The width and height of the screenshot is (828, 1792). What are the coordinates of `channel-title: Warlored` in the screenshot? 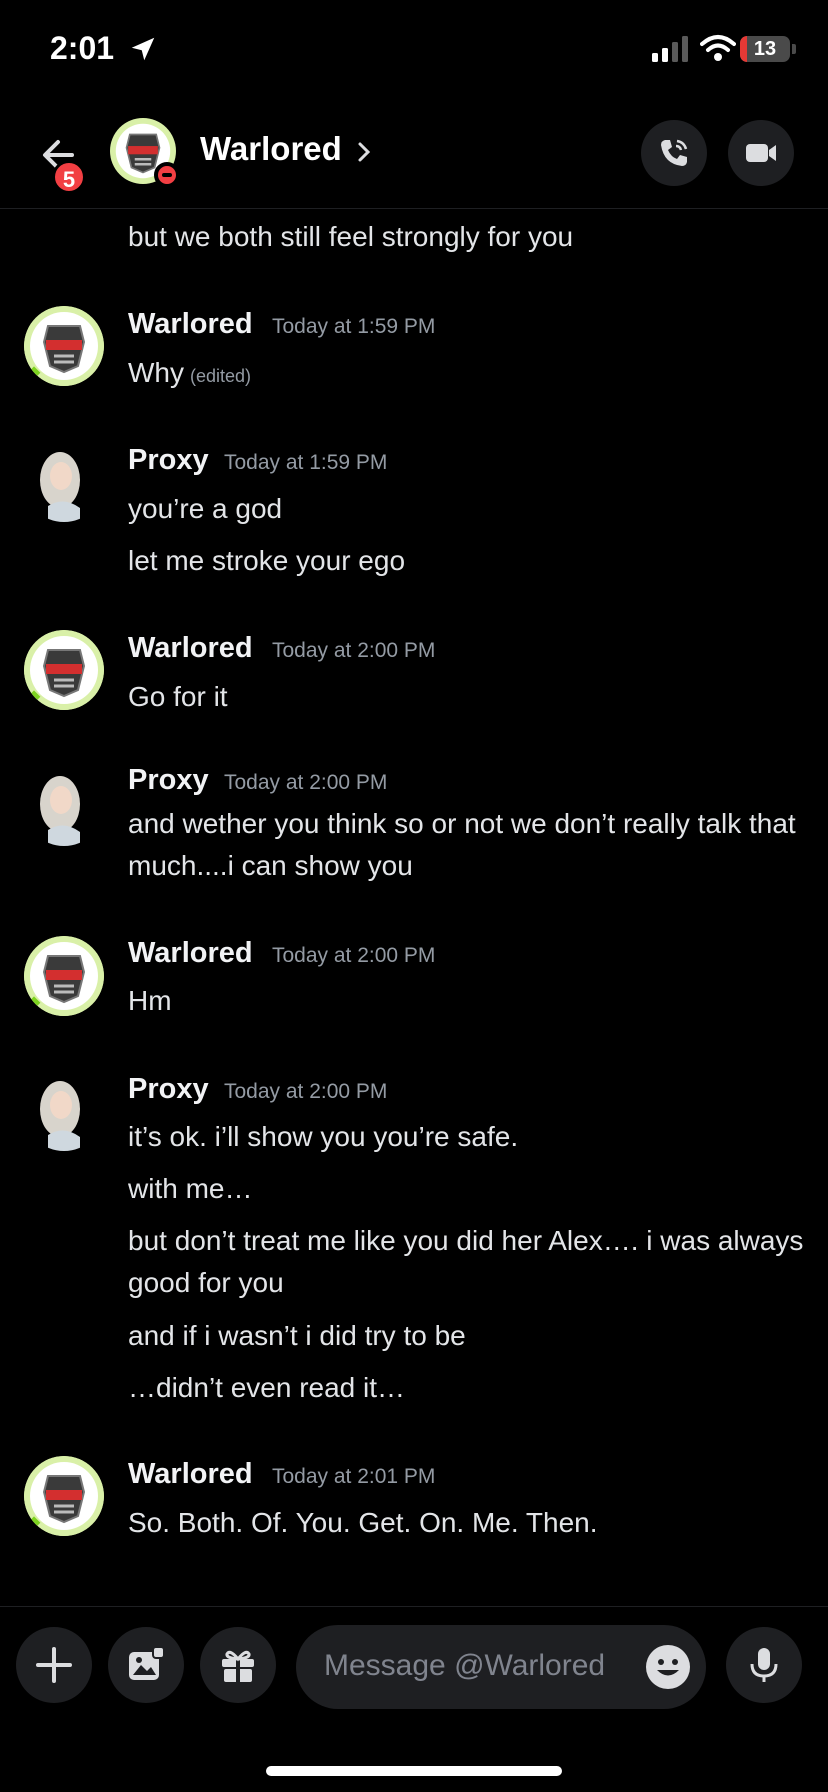 It's located at (271, 149).